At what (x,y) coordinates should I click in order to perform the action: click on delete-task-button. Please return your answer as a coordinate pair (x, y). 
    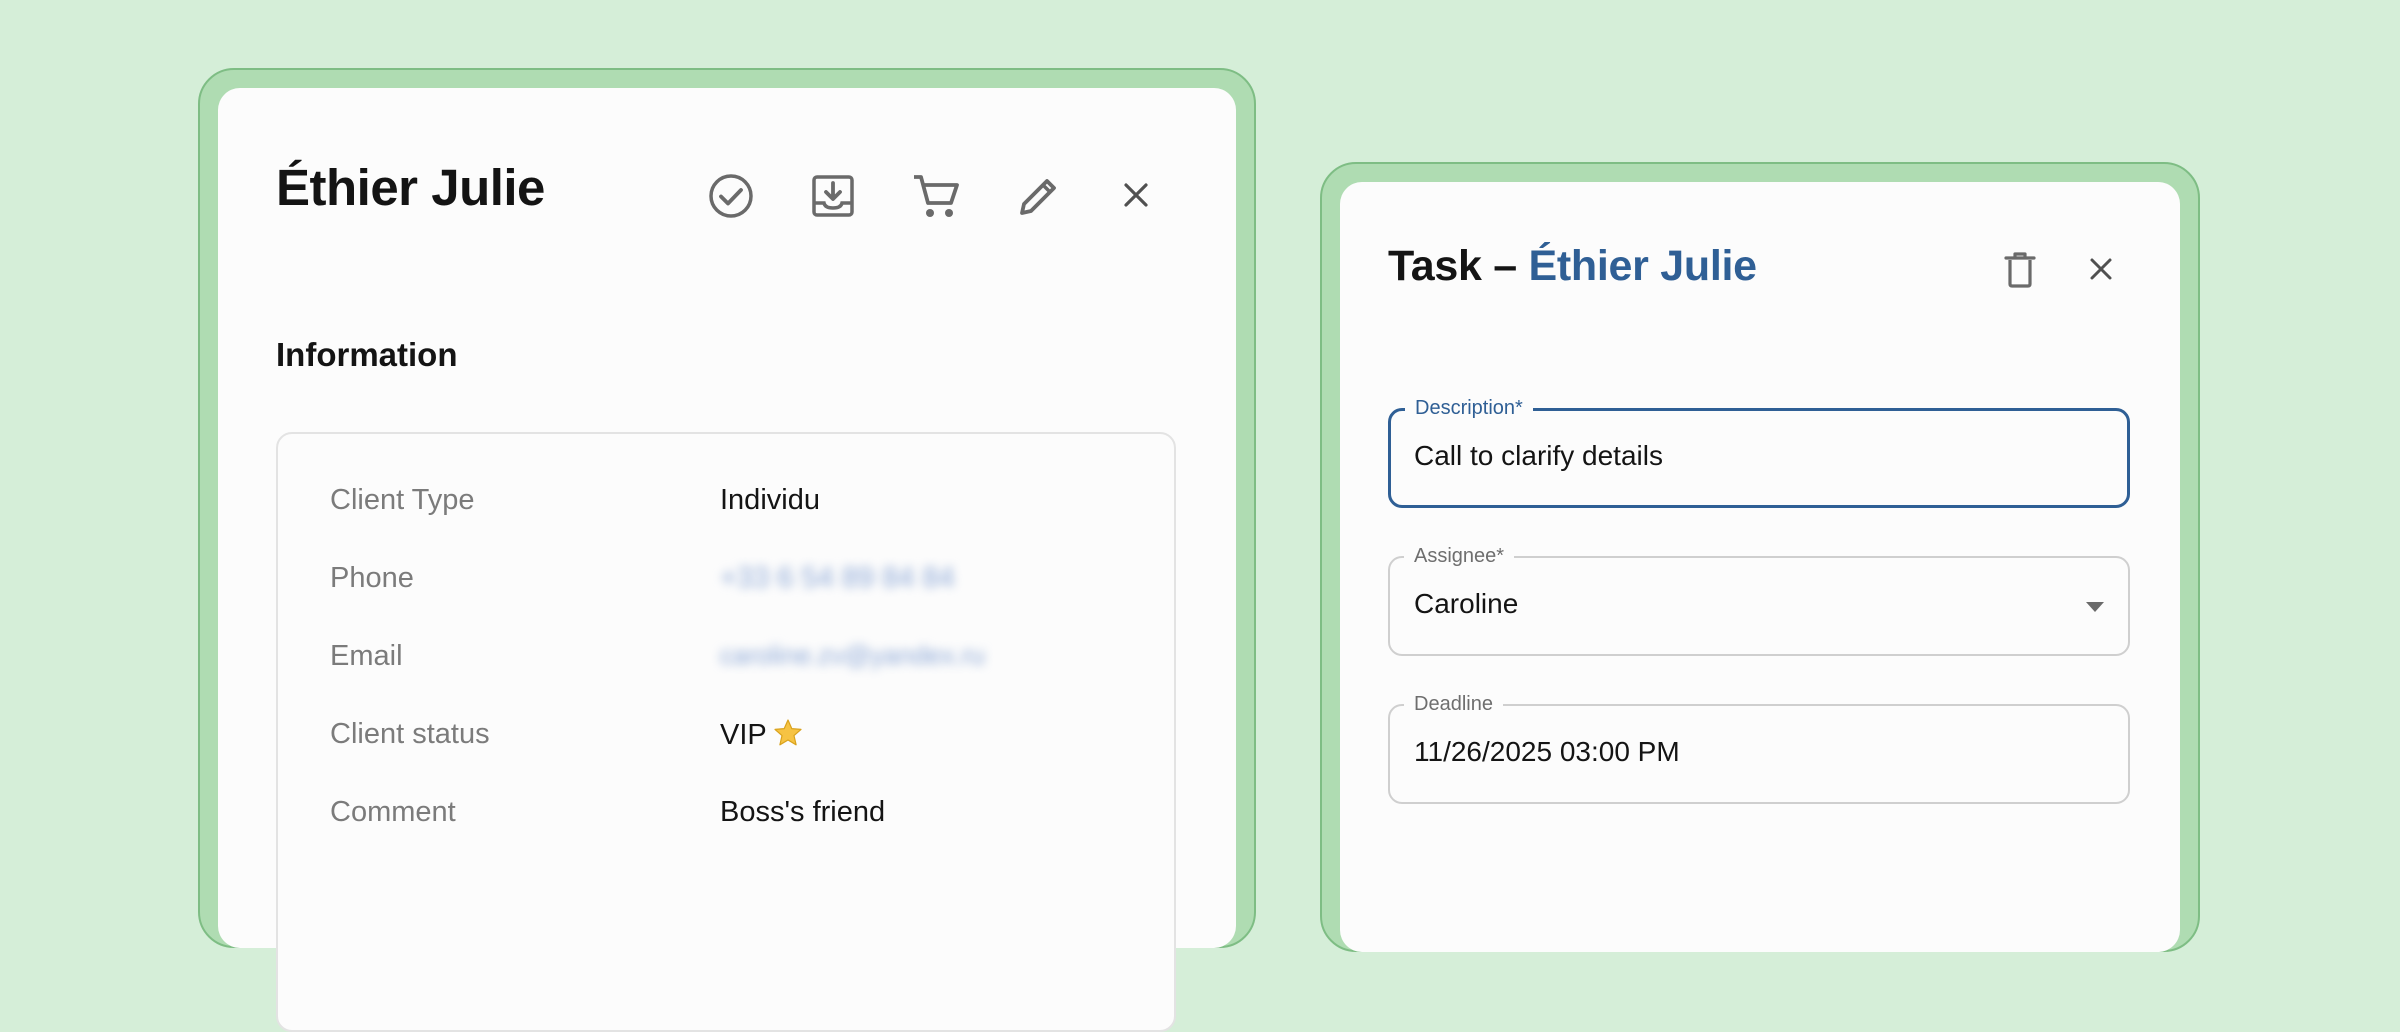
    Looking at the image, I should click on (2020, 270).